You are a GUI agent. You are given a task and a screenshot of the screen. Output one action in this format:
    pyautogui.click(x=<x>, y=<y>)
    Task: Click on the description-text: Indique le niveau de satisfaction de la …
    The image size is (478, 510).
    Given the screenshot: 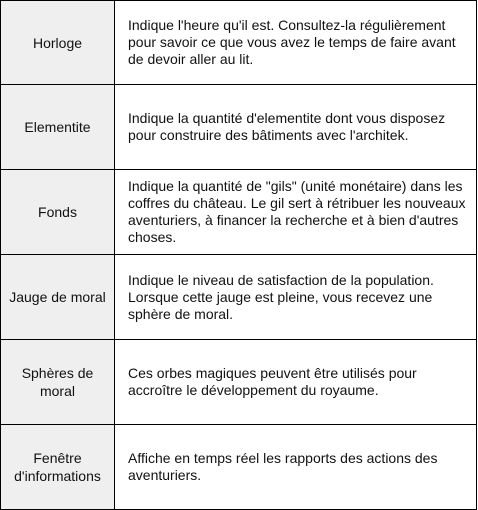 What is the action you would take?
    pyautogui.click(x=281, y=296)
    